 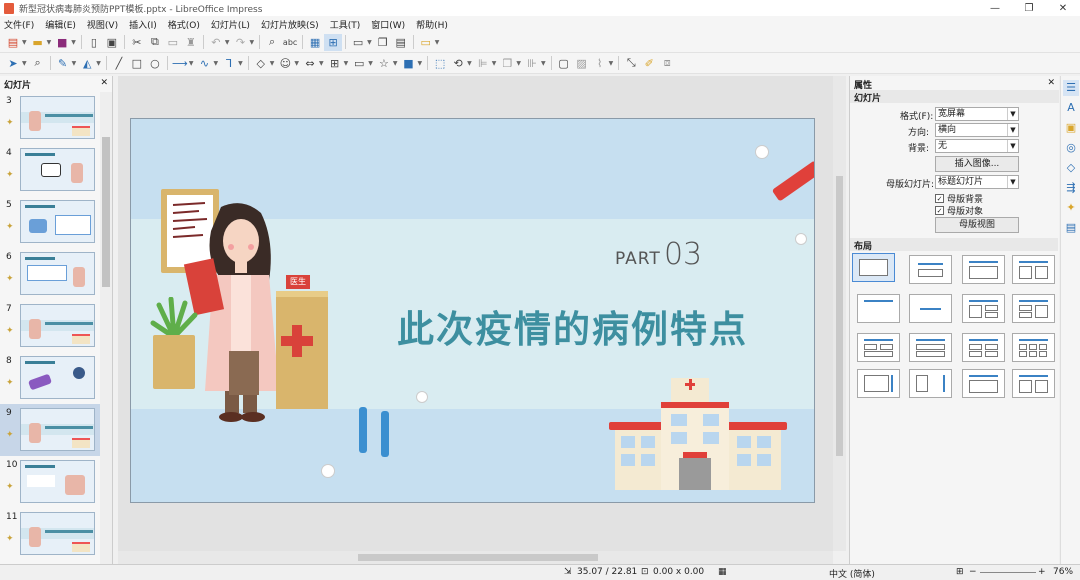 I want to click on slide-thumbnail: 5 ✦, so click(x=50, y=222).